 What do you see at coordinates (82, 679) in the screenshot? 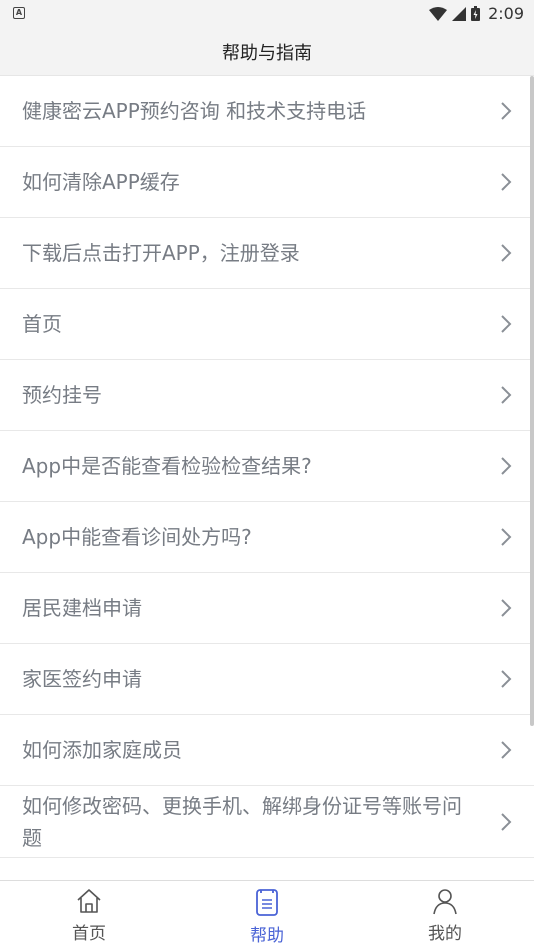
I see `list-item-label: 家医签约申请` at bounding box center [82, 679].